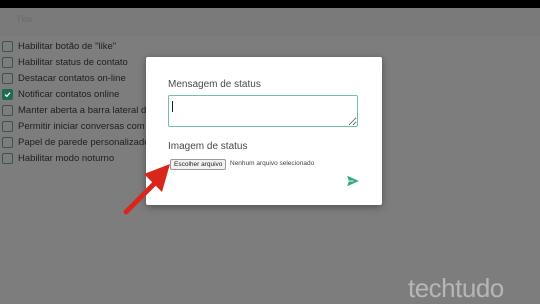 This screenshot has width=540, height=304. I want to click on option-label: Destacar contatos on-line, so click(72, 78).